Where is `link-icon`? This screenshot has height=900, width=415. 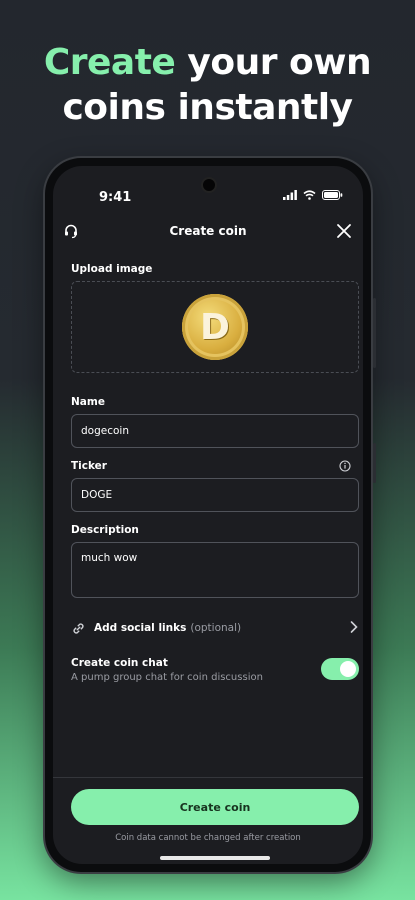
link-icon is located at coordinates (78, 628).